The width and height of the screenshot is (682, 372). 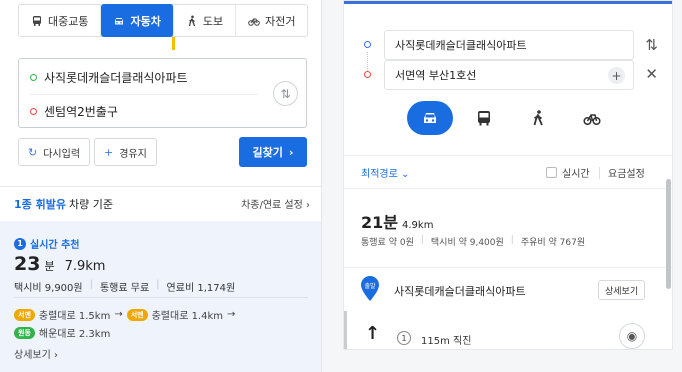 What do you see at coordinates (213, 21) in the screenshot?
I see `tab-walk-label: 도보` at bounding box center [213, 21].